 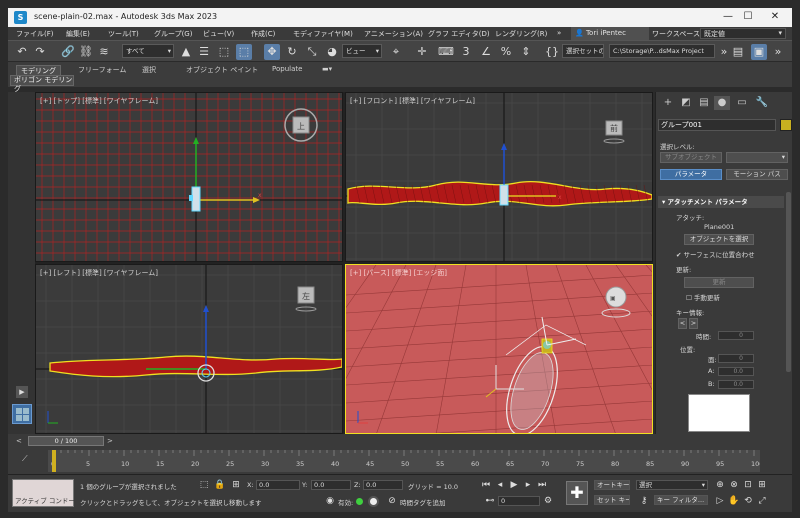 I want to click on menu-views: ビュー(V), so click(x=218, y=34).